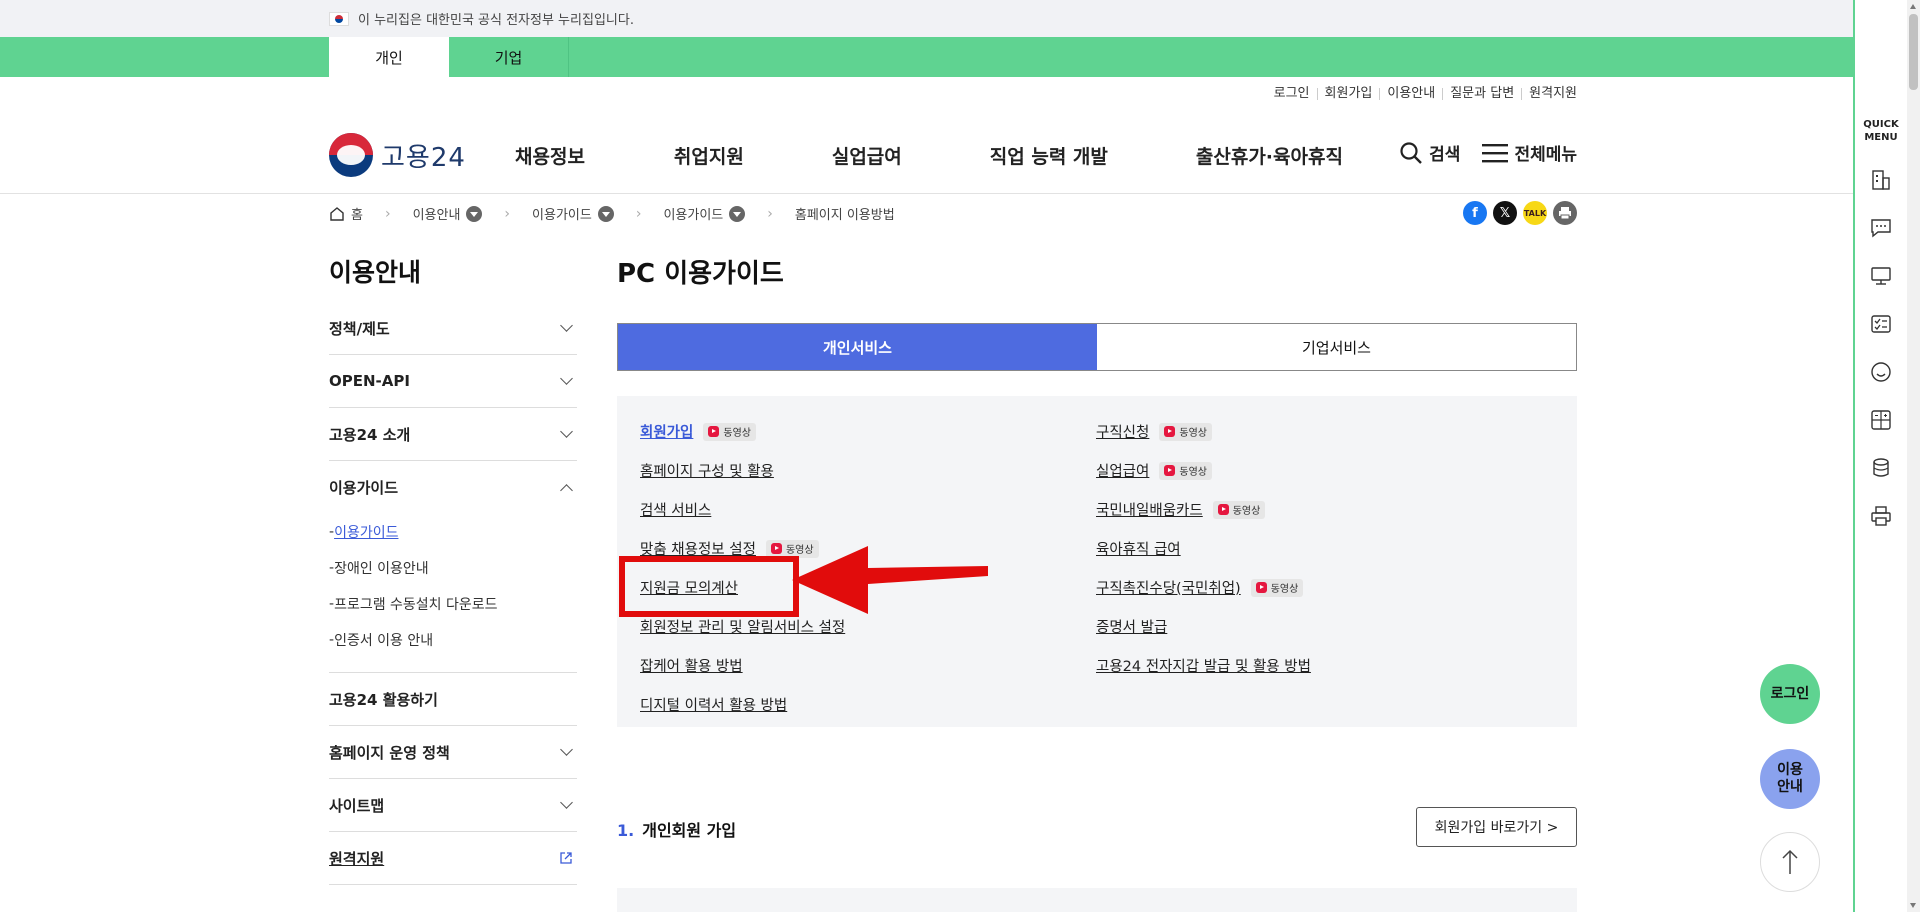 This screenshot has width=1920, height=912. Describe the element at coordinates (364, 488) in the screenshot. I see `sidebar-item-label: 이용가이드` at that location.